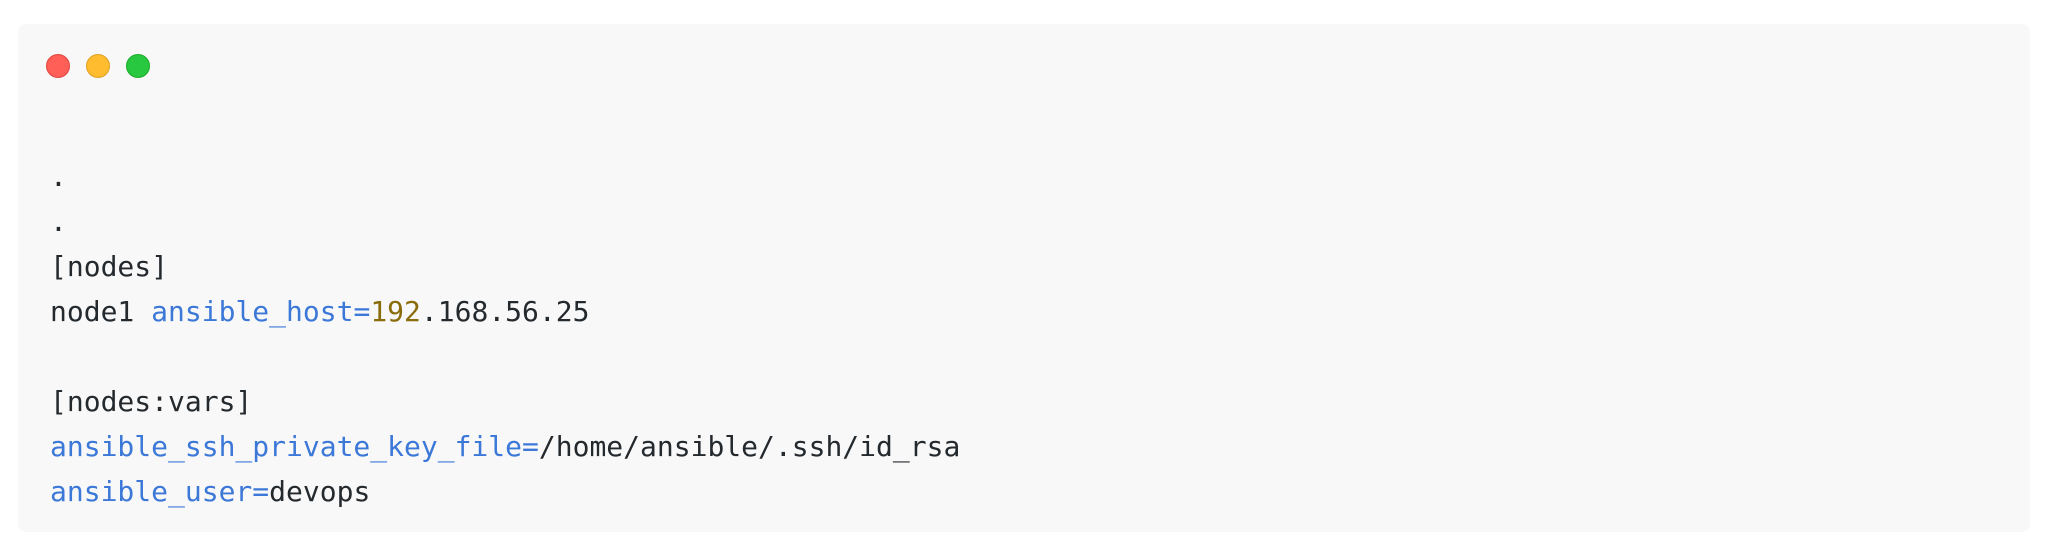 This screenshot has width=2048, height=558. I want to click on ip-address-rest: .168.56.25, so click(505, 311).